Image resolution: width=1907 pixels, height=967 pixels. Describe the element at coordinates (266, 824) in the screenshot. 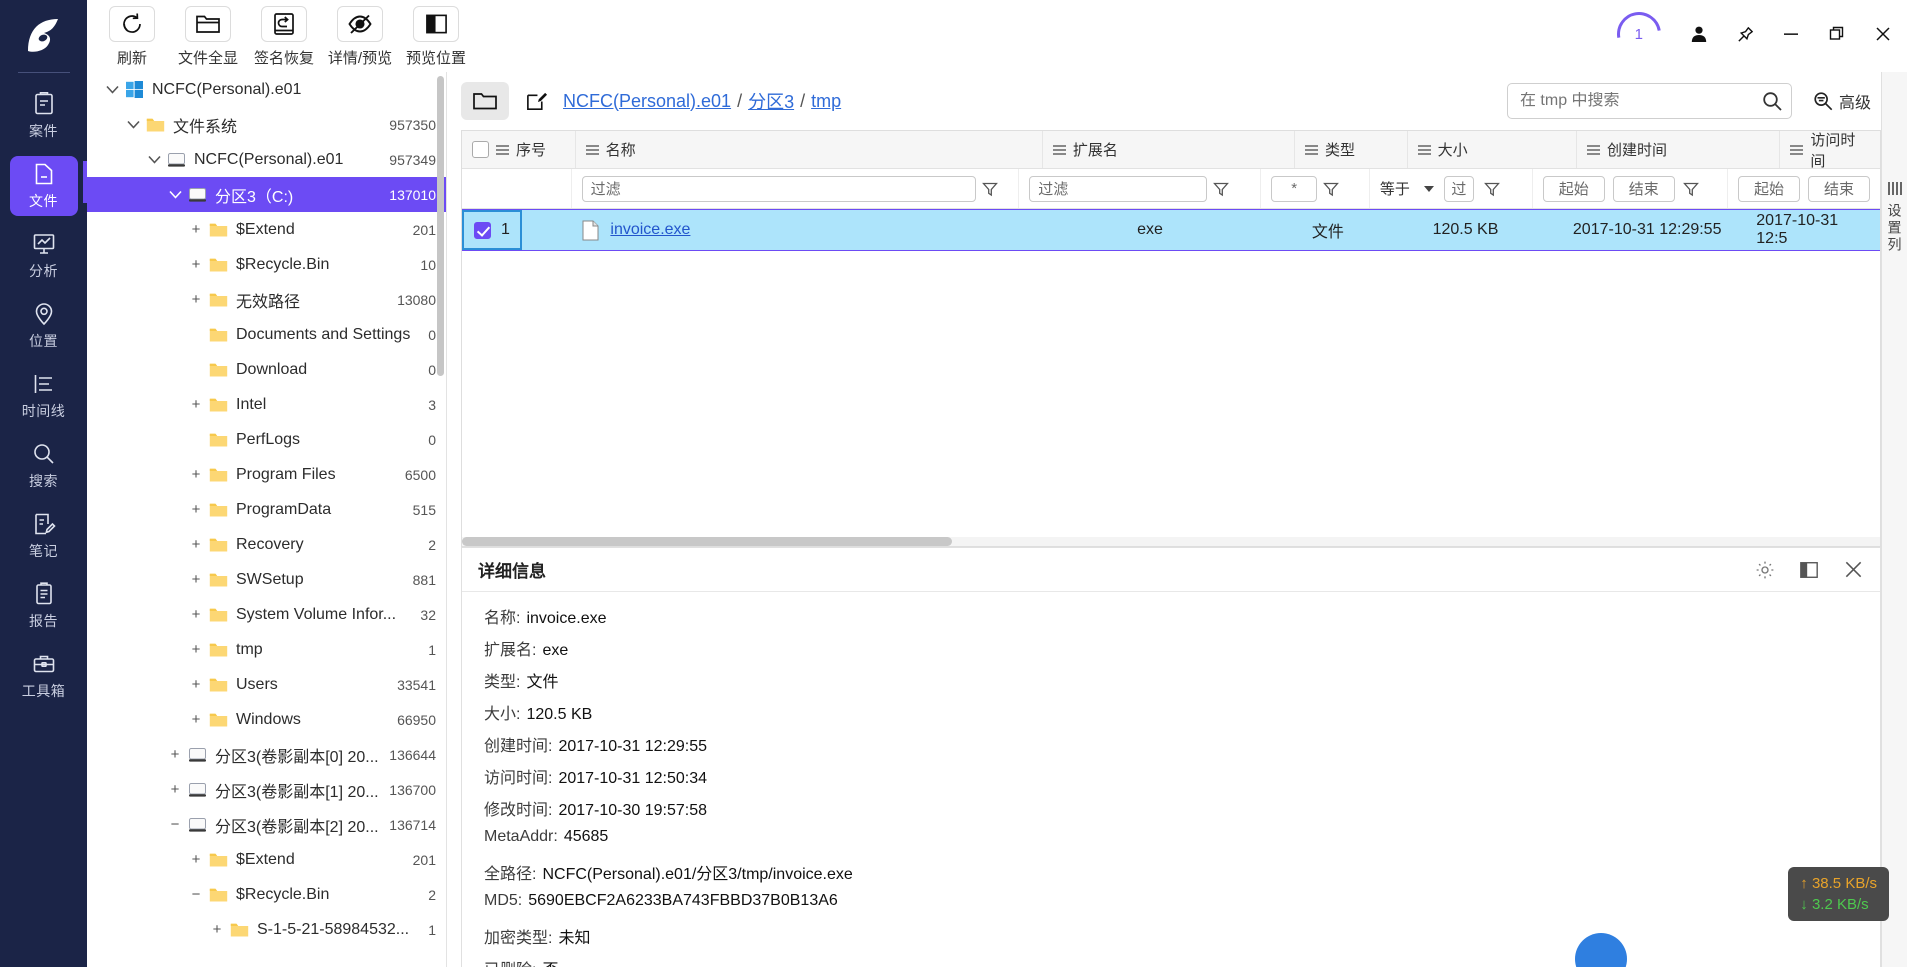

I see `tree-item-22: − 分区3(卷影副本[2] 20... 136714` at that location.